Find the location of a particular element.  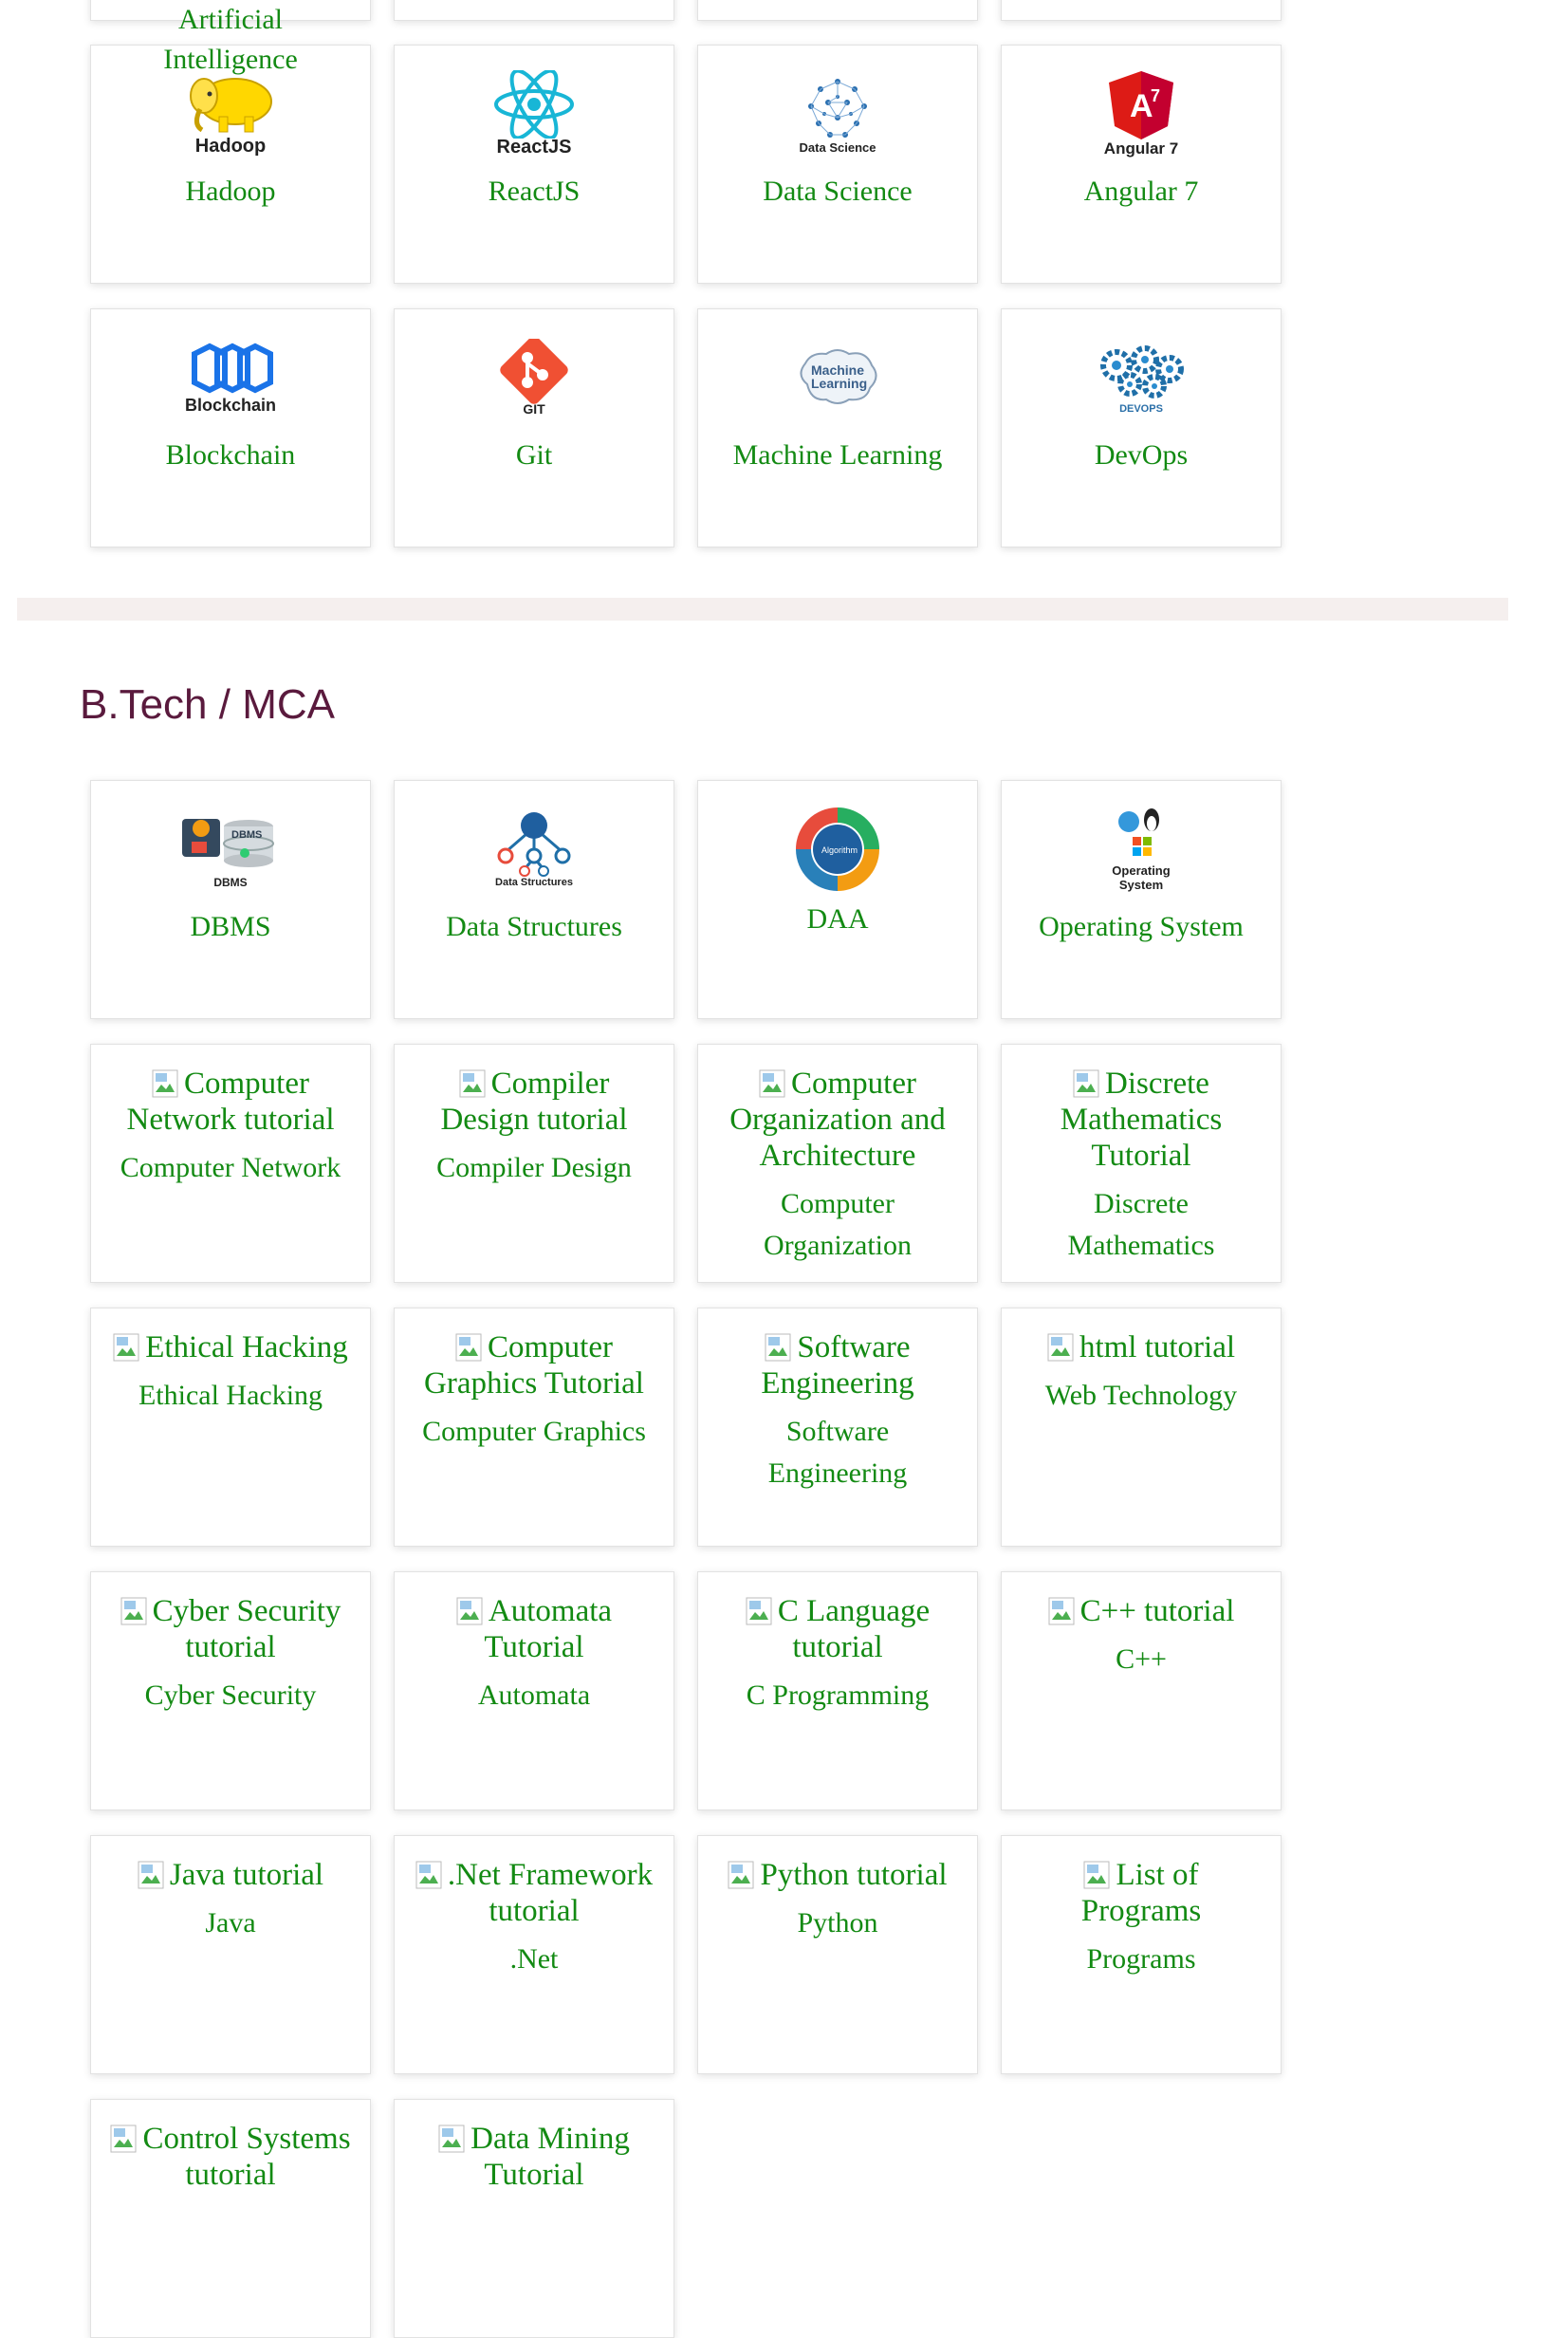

operating-system-logo-text: Operating System is located at coordinates (1142, 877).